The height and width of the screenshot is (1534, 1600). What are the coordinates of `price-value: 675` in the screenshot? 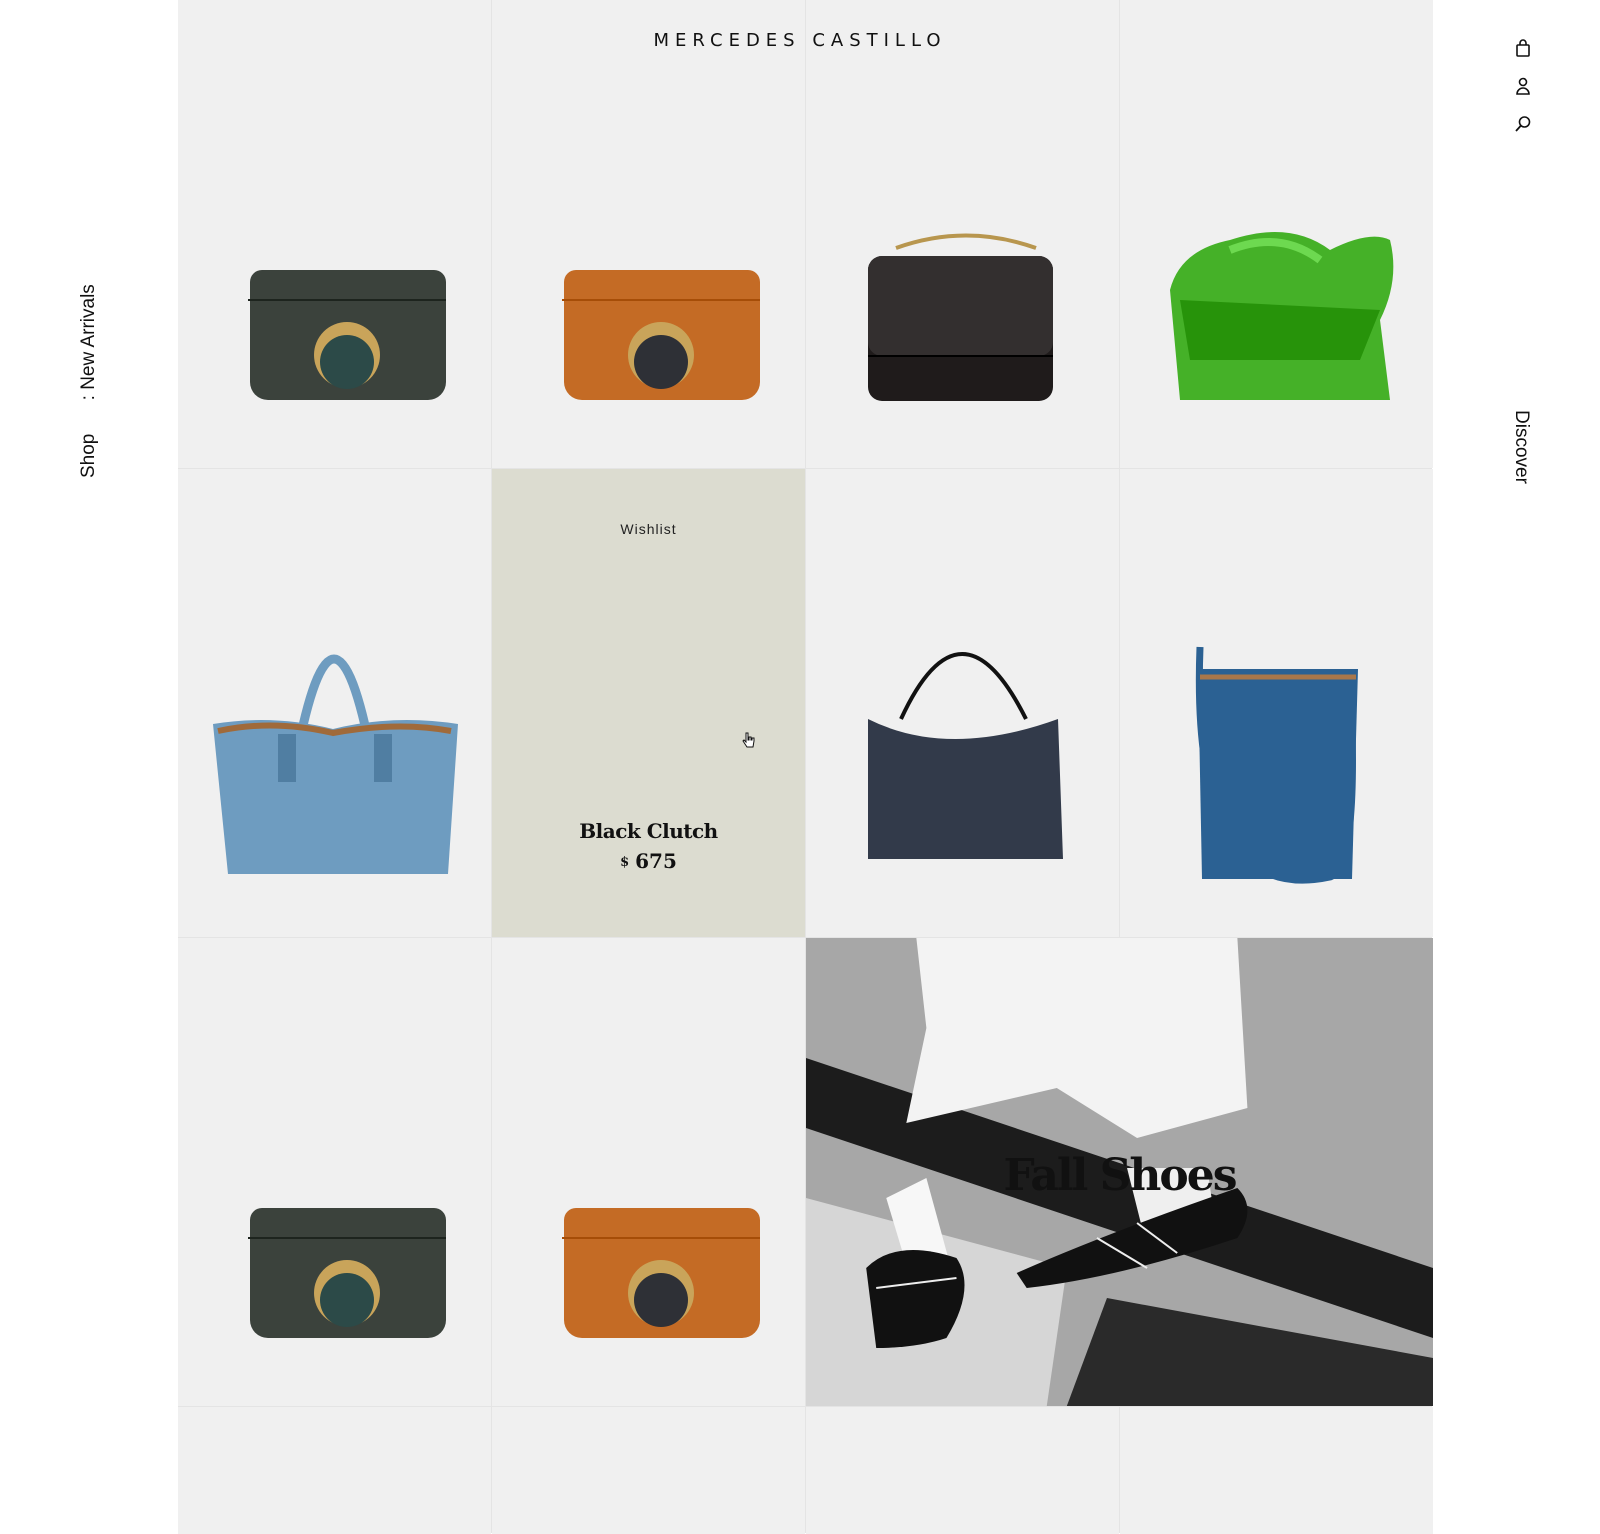 It's located at (656, 861).